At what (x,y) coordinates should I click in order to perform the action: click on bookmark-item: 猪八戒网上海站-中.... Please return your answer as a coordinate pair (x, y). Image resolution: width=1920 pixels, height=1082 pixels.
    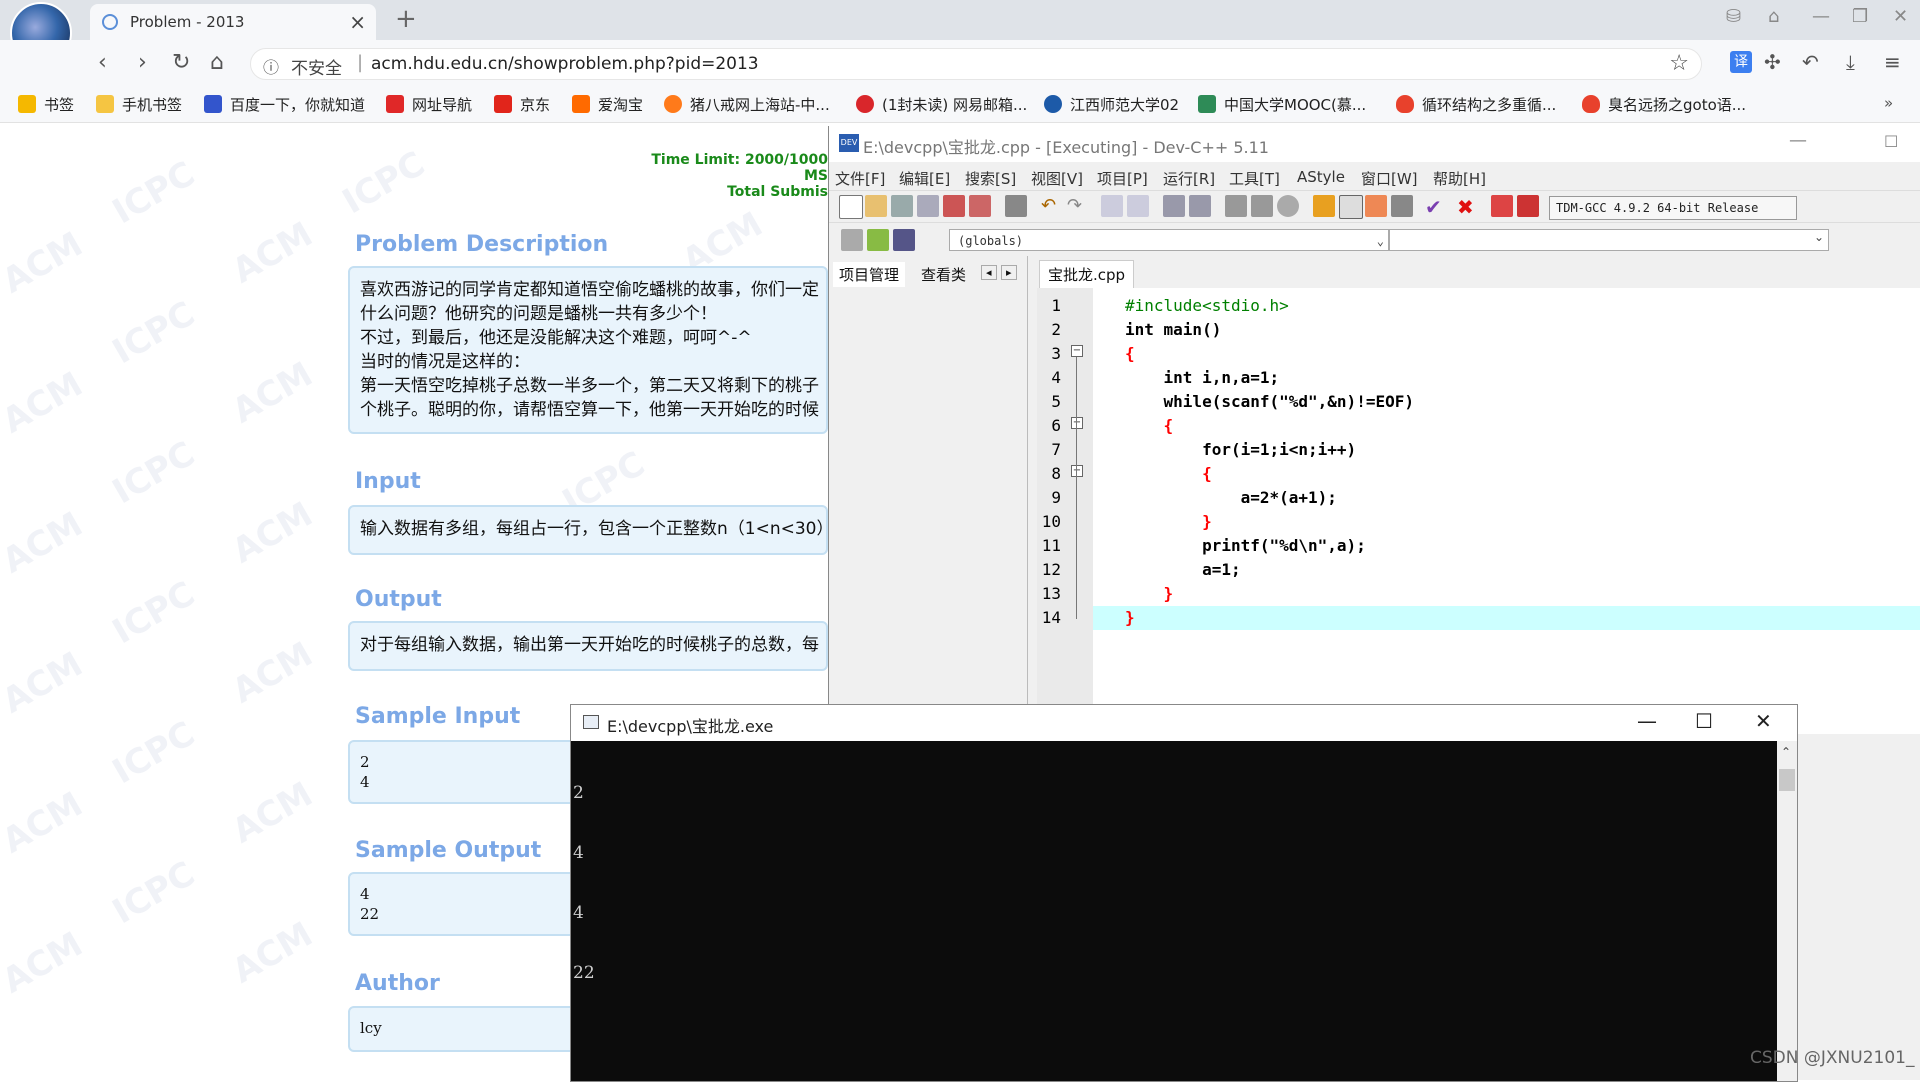
    Looking at the image, I should click on (747, 104).